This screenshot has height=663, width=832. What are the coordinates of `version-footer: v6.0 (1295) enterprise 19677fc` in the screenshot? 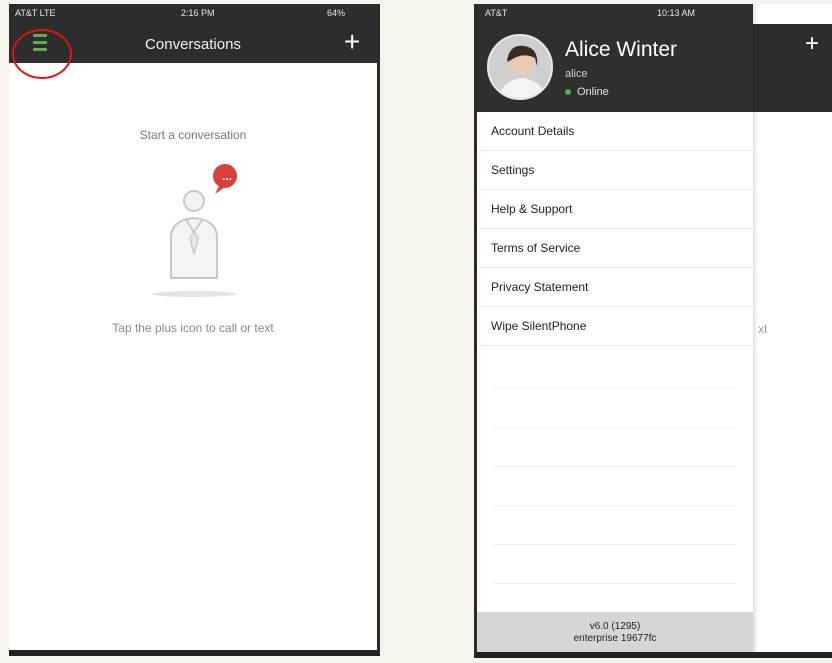 It's located at (615, 632).